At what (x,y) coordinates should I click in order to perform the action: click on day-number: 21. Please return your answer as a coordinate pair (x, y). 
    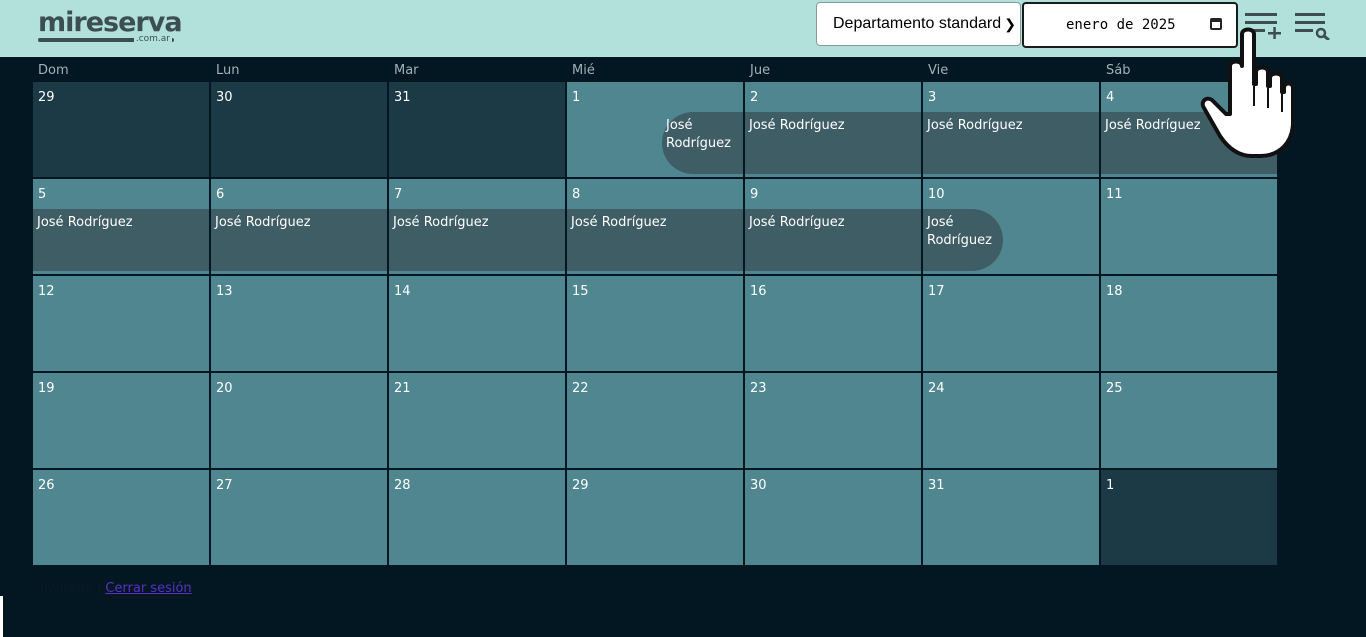
    Looking at the image, I should click on (402, 388).